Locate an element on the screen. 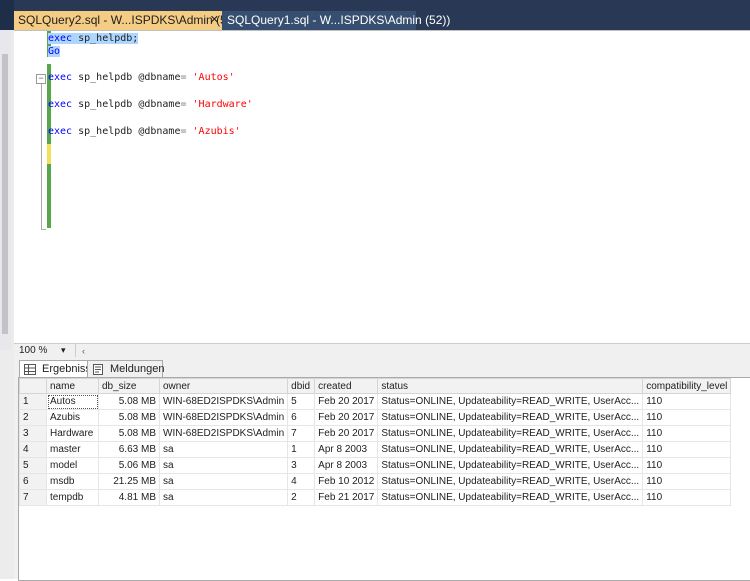 The width and height of the screenshot is (750, 581). table-cell: 6 is located at coordinates (301, 417).